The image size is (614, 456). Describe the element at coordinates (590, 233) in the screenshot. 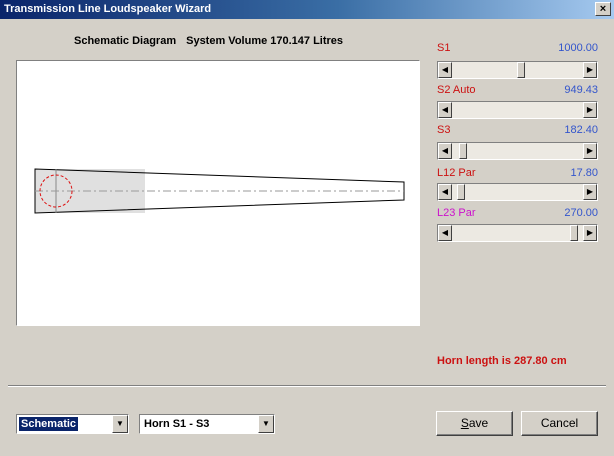

I see `l23-right-arrow-icon: ▶` at that location.